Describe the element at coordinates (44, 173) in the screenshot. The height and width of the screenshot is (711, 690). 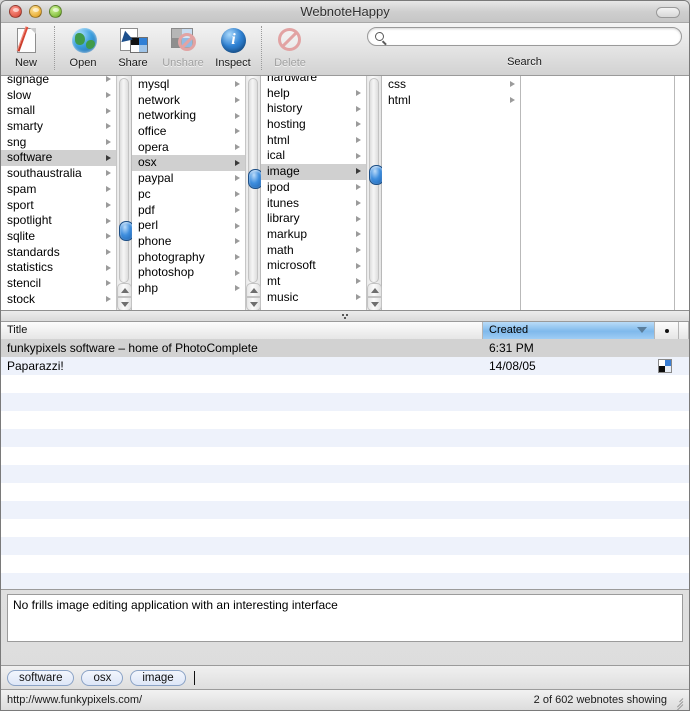
I see `browser-item-label: southaustralia` at that location.